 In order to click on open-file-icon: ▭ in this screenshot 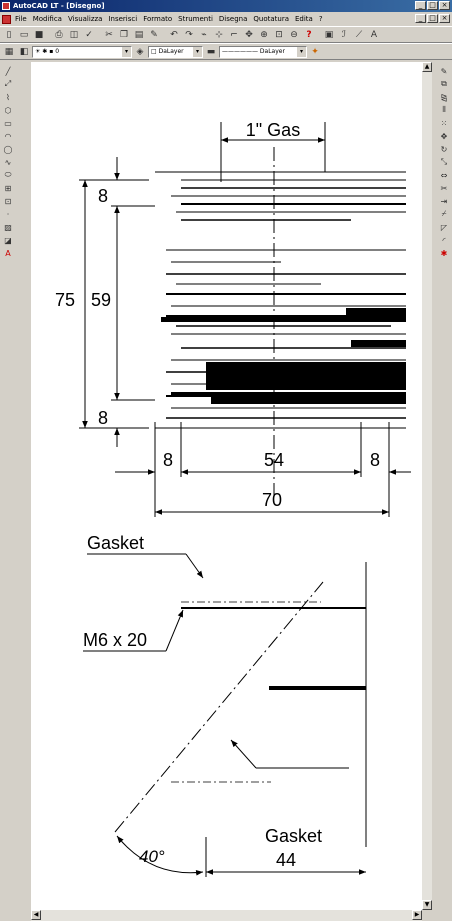, I will do `click(24, 35)`.